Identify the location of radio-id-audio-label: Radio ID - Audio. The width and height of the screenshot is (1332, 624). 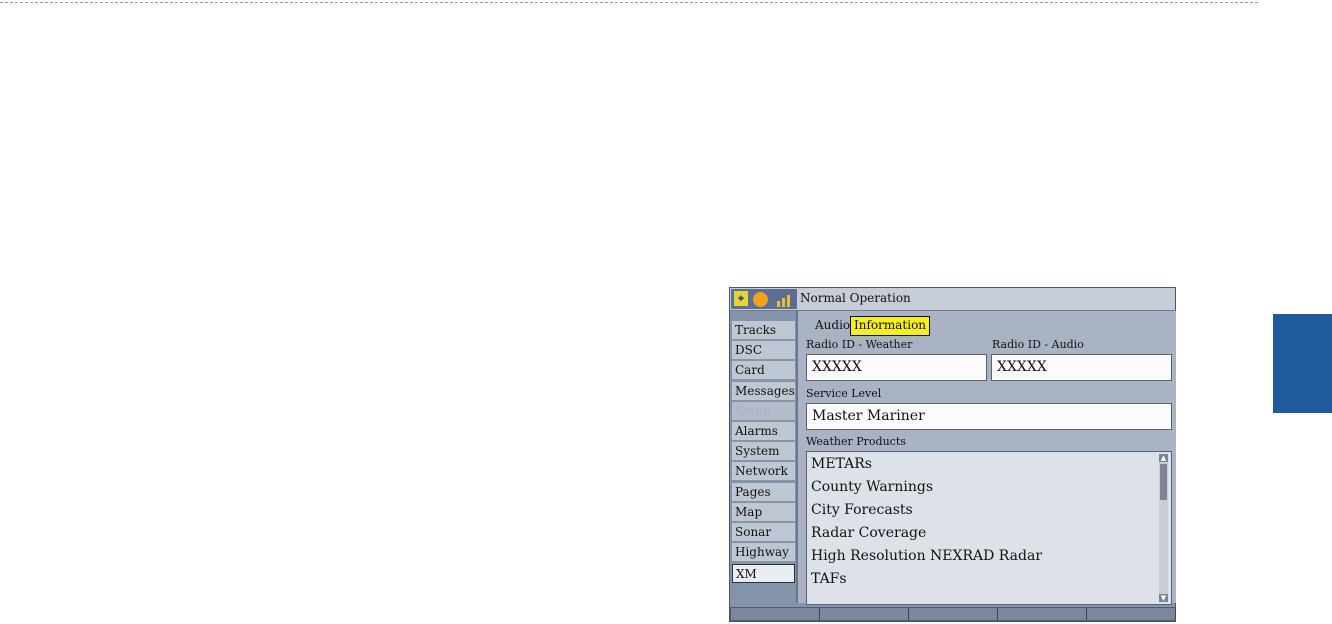
(1038, 344).